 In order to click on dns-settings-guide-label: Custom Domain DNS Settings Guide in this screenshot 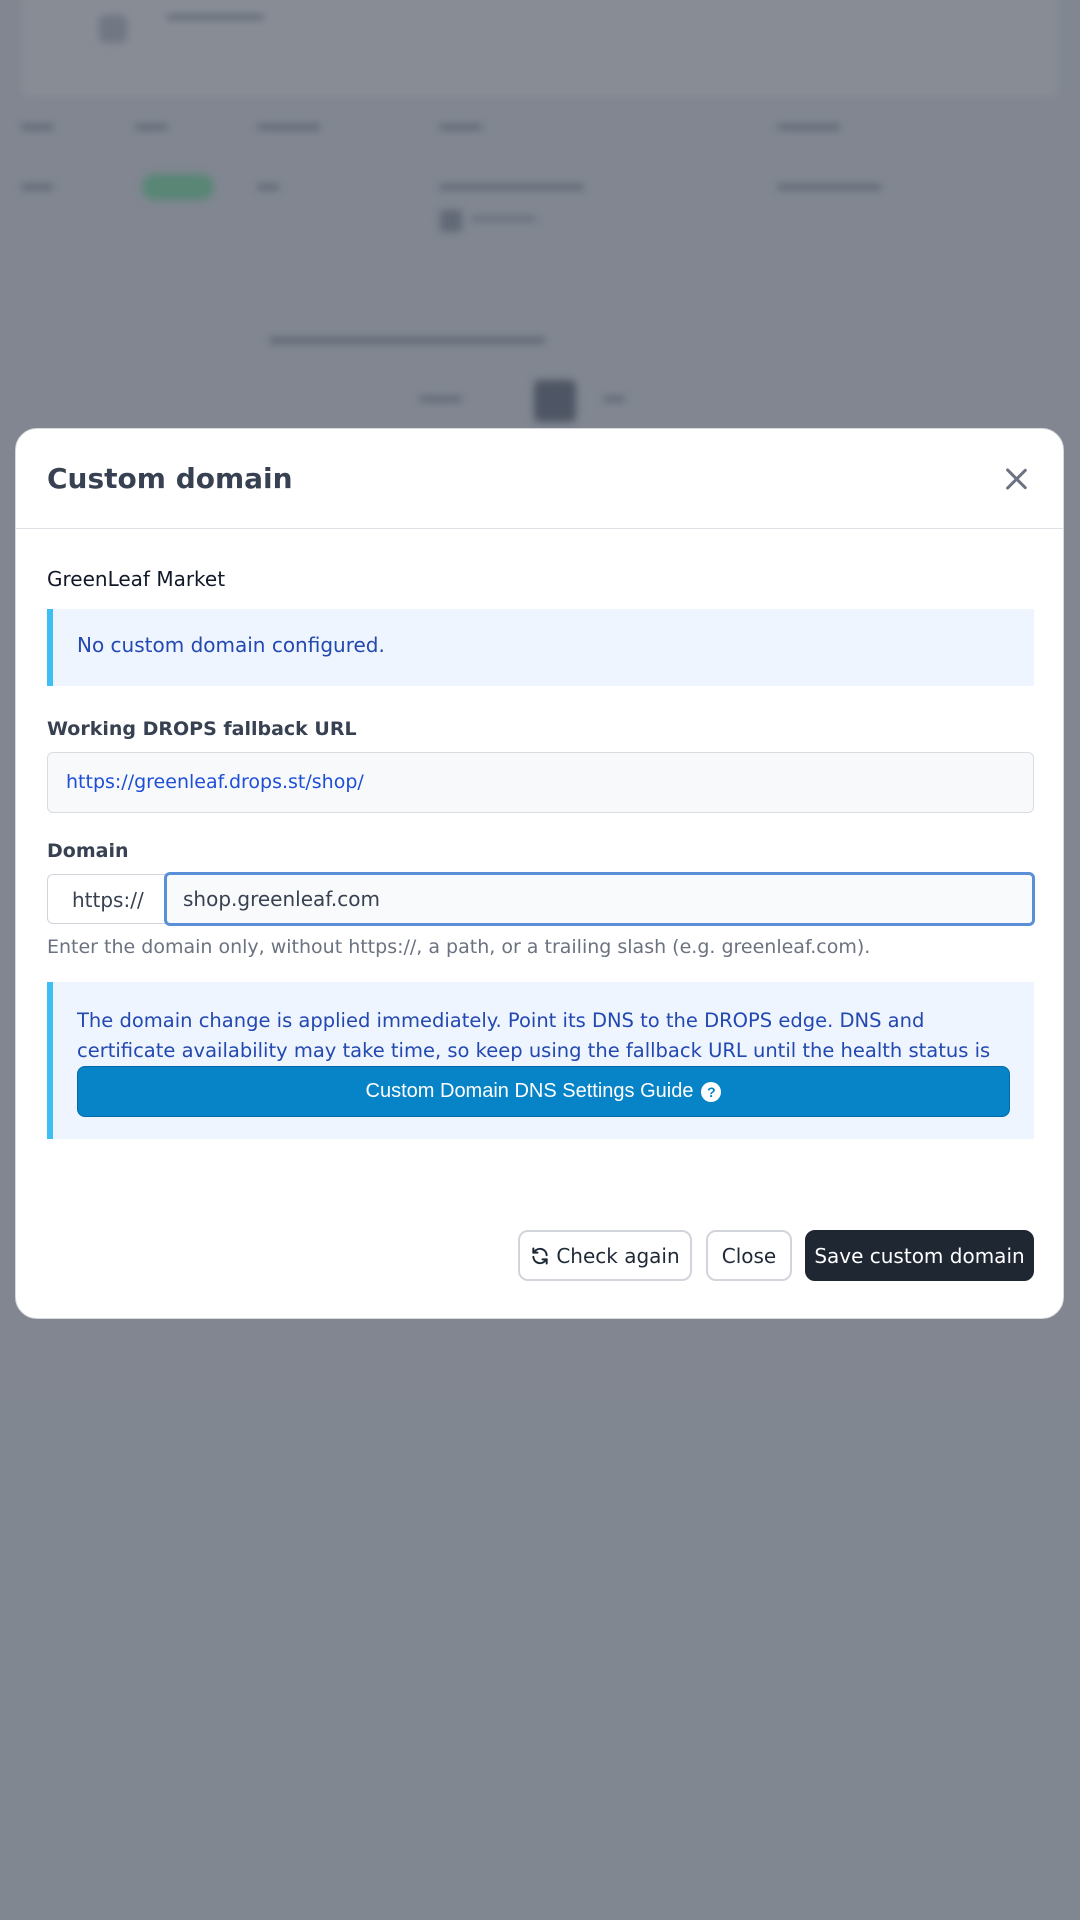, I will do `click(529, 1091)`.